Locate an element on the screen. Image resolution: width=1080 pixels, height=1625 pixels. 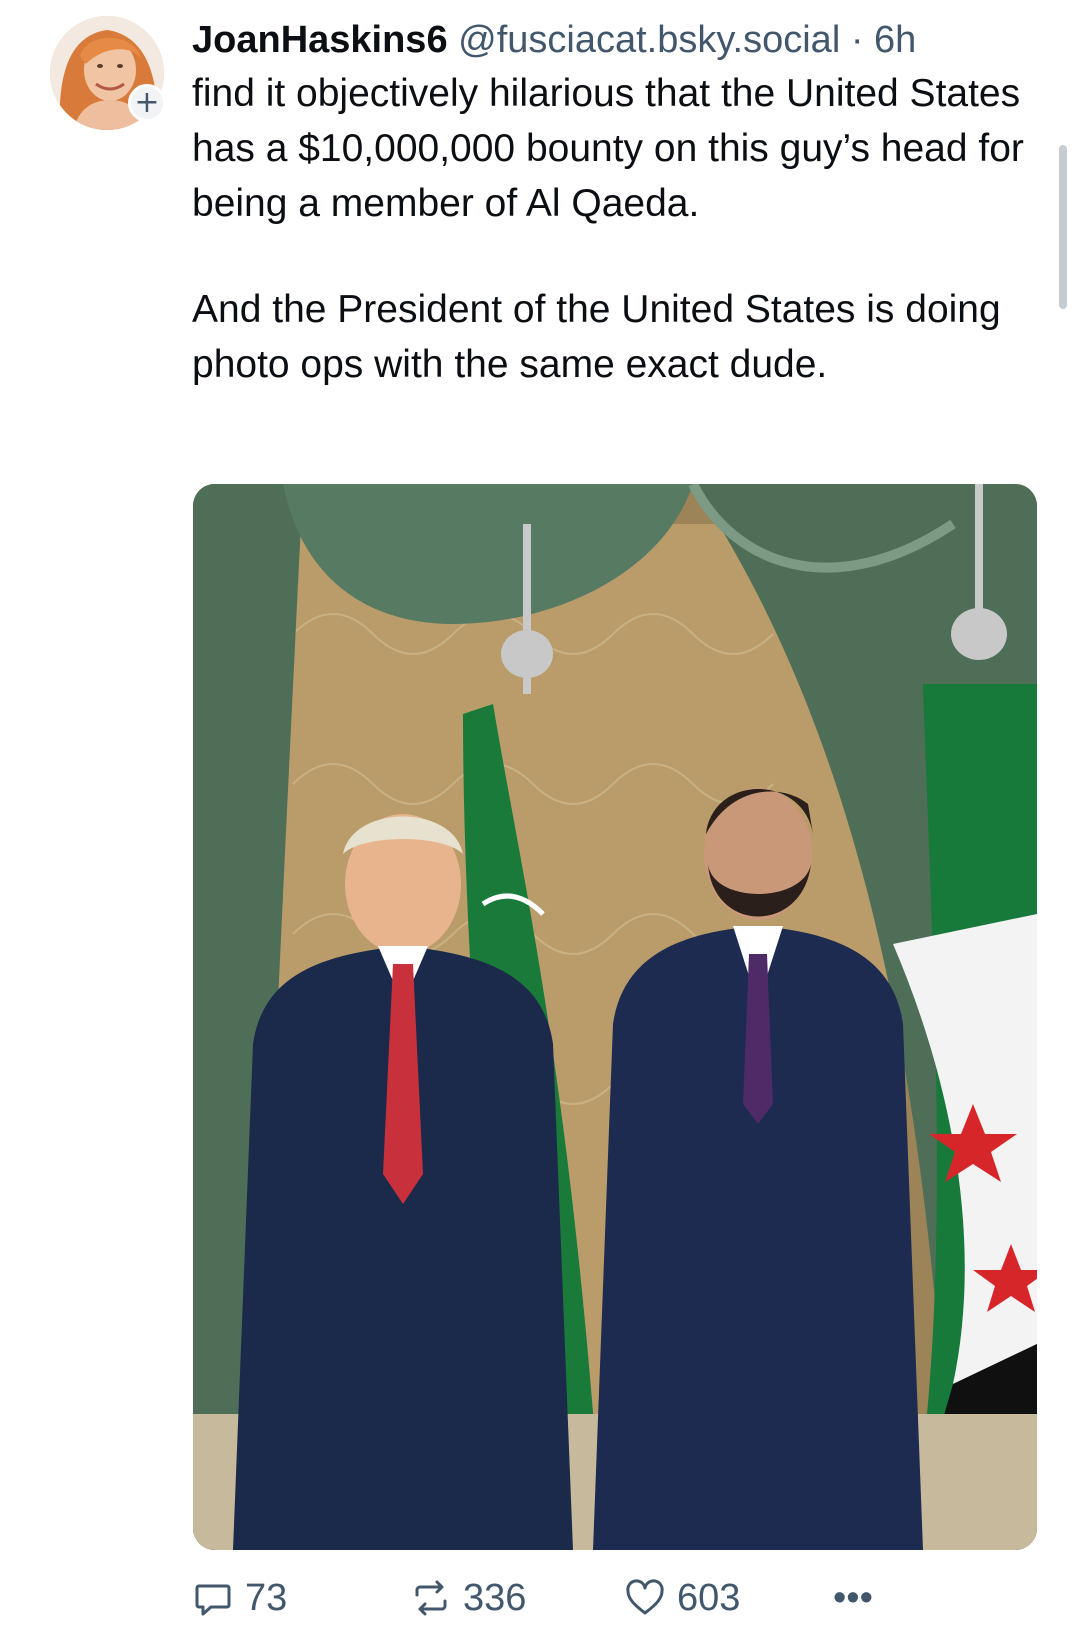
heart-icon is located at coordinates (645, 1598).